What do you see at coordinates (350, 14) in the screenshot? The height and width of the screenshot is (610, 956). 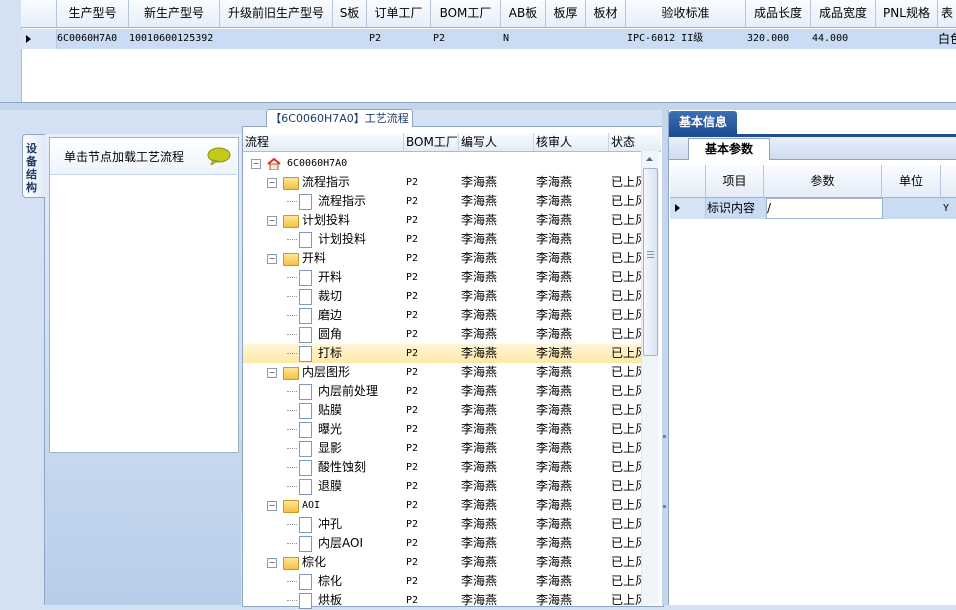 I see `col-header-s-board: S板` at bounding box center [350, 14].